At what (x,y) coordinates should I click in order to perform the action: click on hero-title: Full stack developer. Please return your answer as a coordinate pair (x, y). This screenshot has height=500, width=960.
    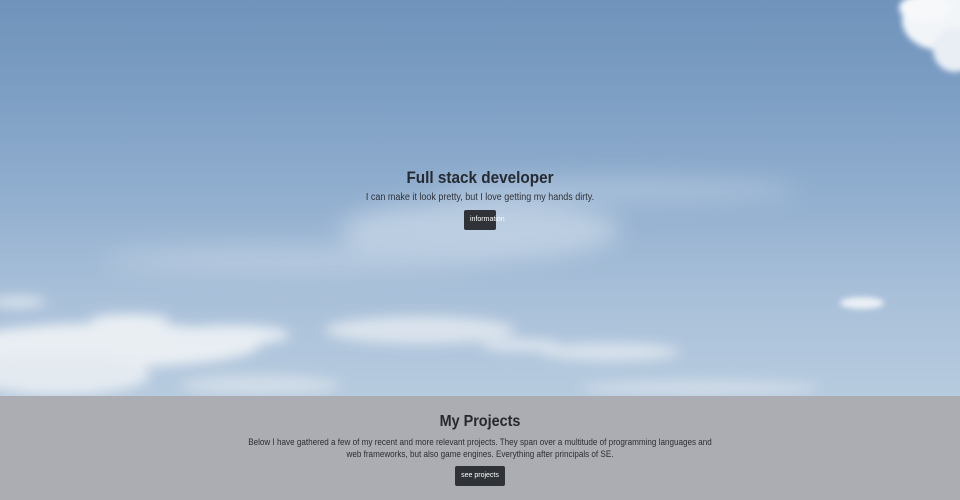
    Looking at the image, I should click on (480, 177).